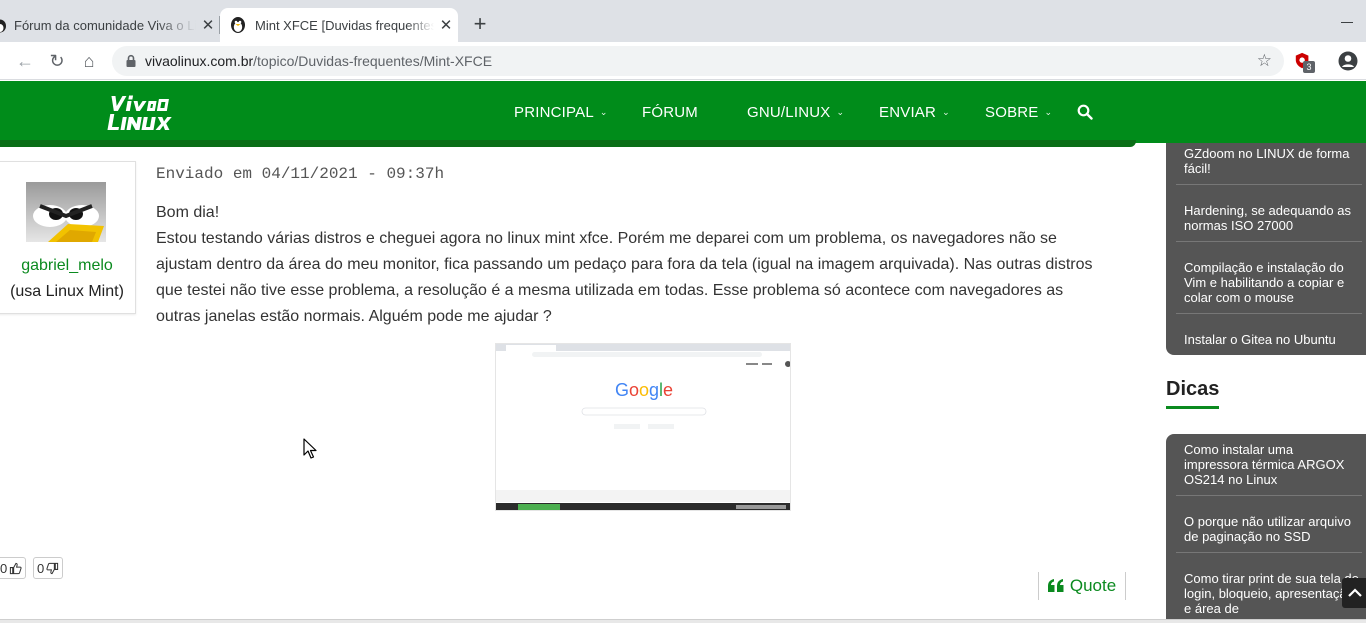  What do you see at coordinates (1192, 407) in the screenshot?
I see `dicas-underline` at bounding box center [1192, 407].